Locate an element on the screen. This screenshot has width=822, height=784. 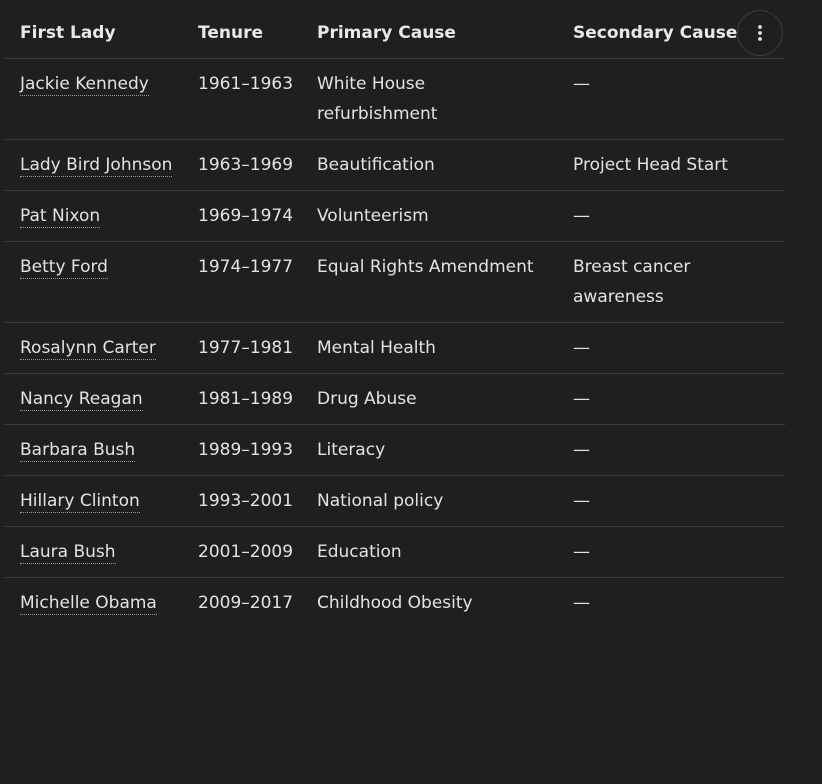
cell-tenure: 1981–1989 is located at coordinates (242, 399).